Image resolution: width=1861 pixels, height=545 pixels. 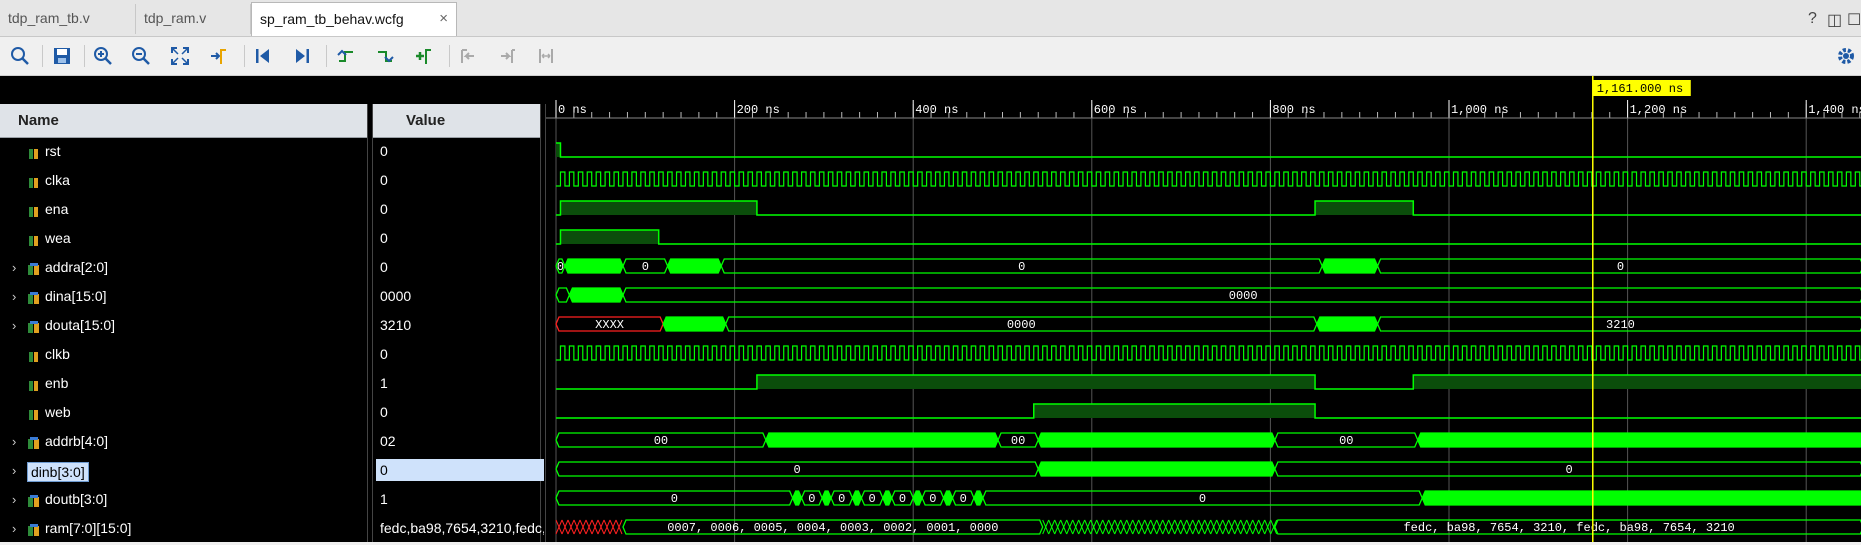 What do you see at coordinates (62, 56) in the screenshot?
I see `save-icon` at bounding box center [62, 56].